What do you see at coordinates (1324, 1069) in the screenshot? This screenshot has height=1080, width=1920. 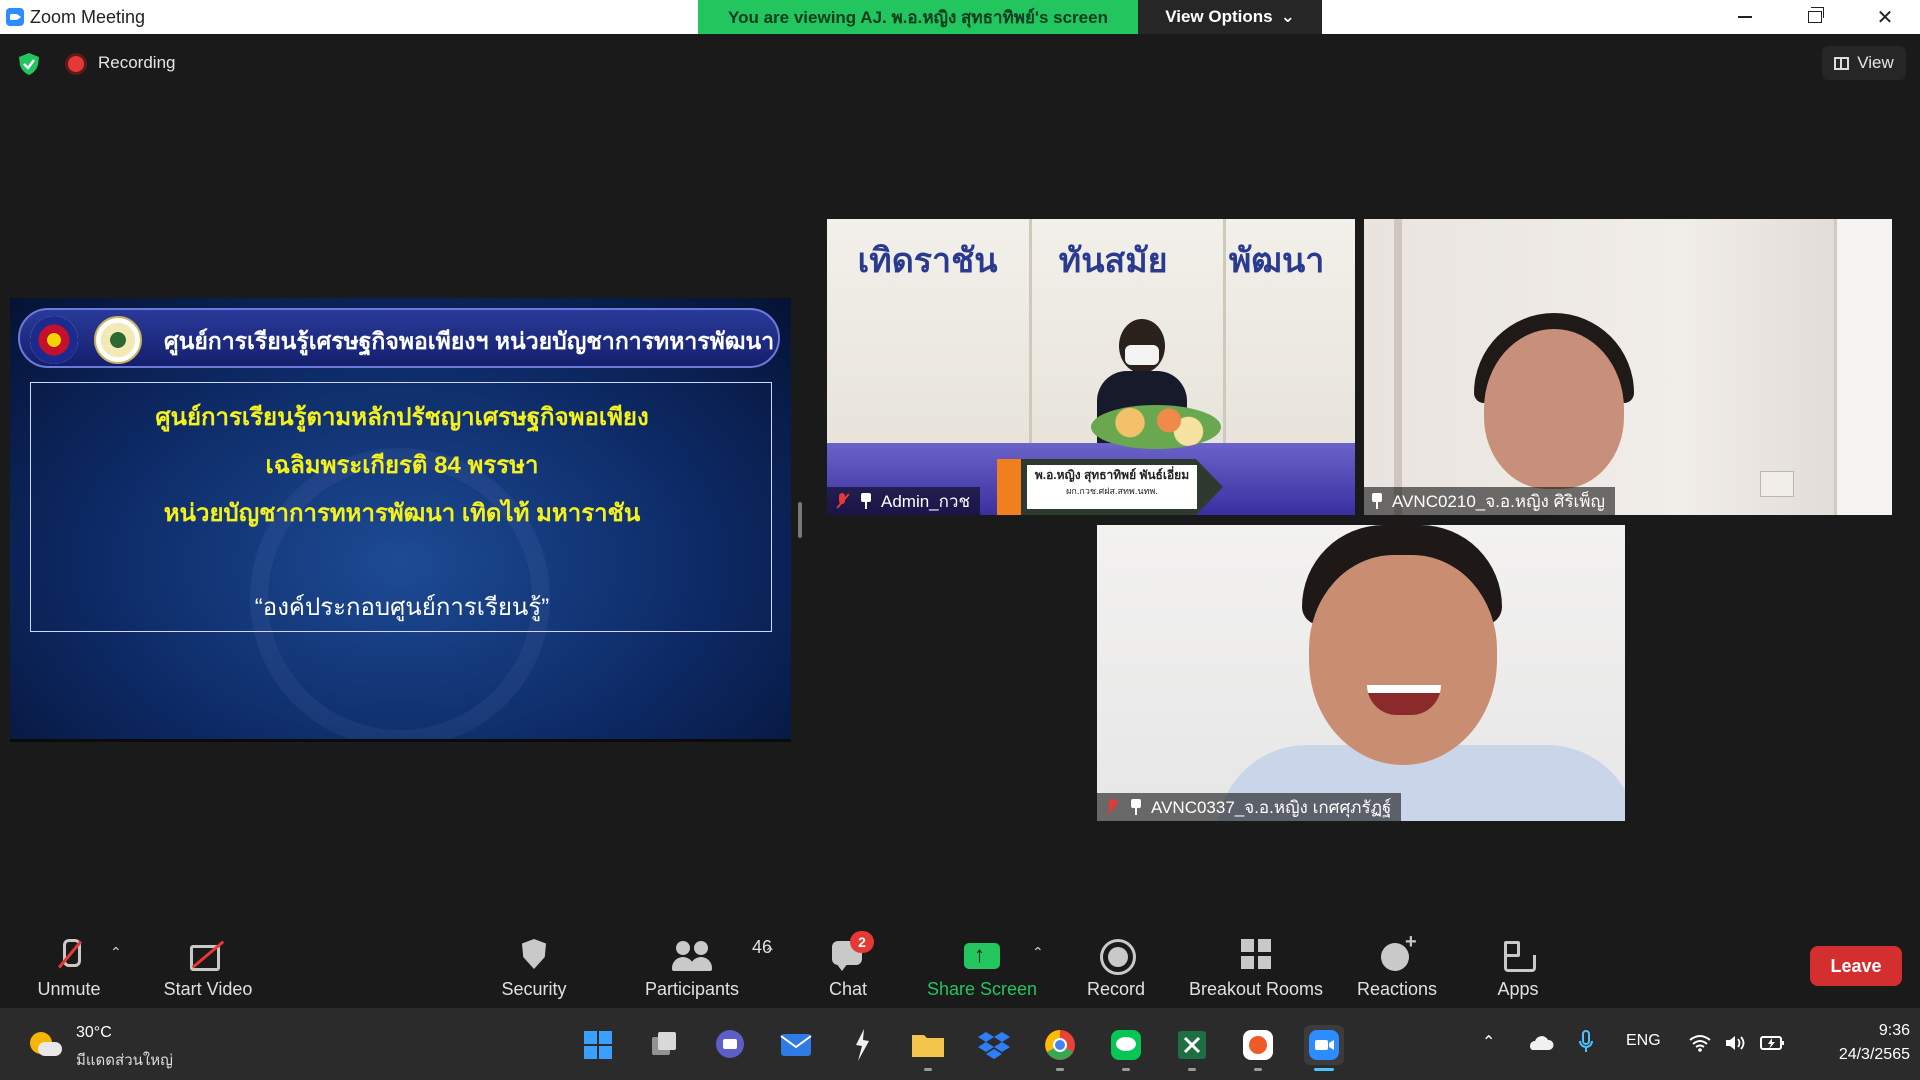 I see `active-indicator` at bounding box center [1324, 1069].